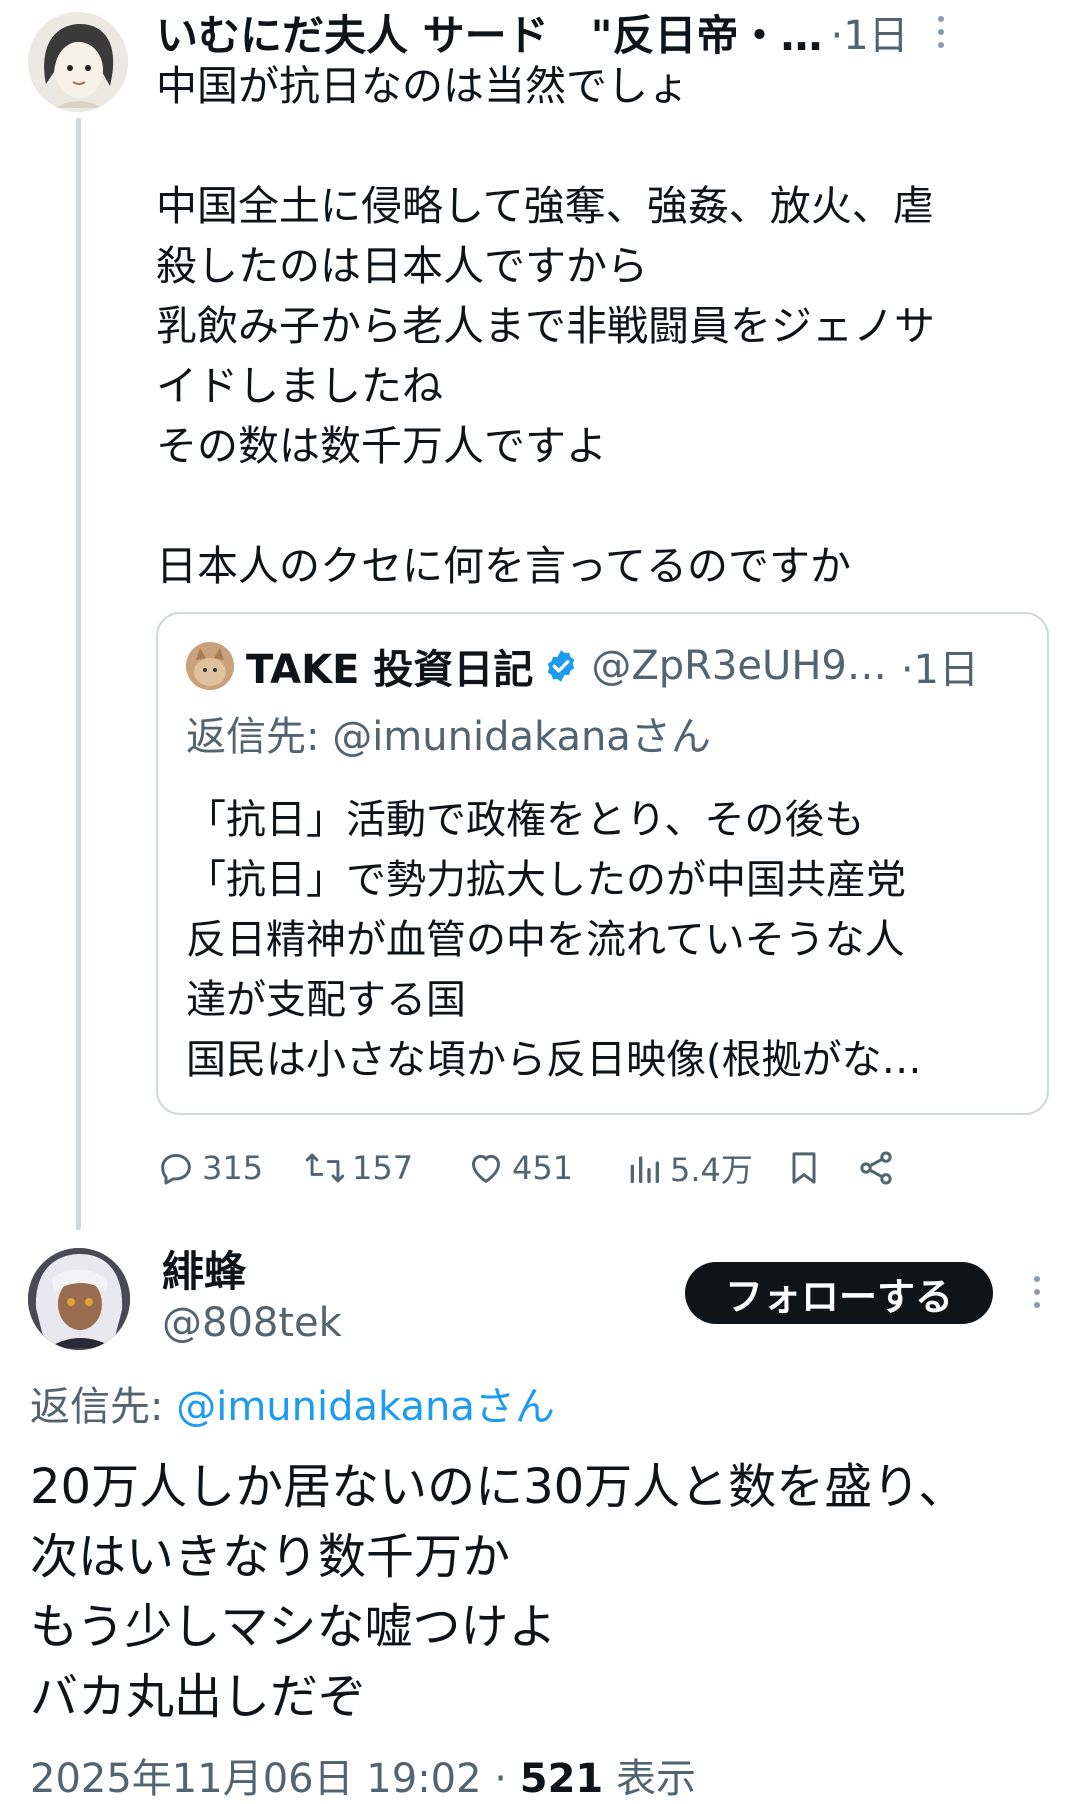 The image size is (1080, 1804). Describe the element at coordinates (103, 1407) in the screenshot. I see `reply-to-label: 返信先:` at that location.